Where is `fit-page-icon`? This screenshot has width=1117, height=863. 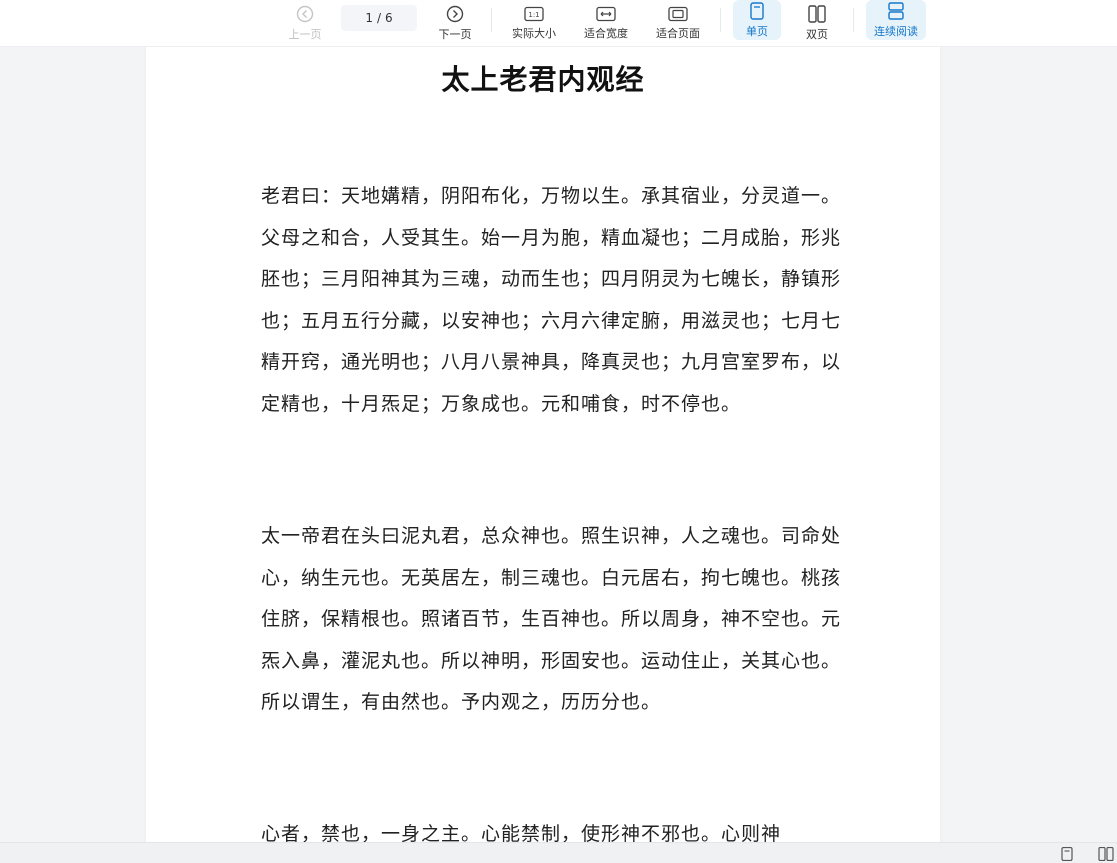
fit-page-icon is located at coordinates (678, 13).